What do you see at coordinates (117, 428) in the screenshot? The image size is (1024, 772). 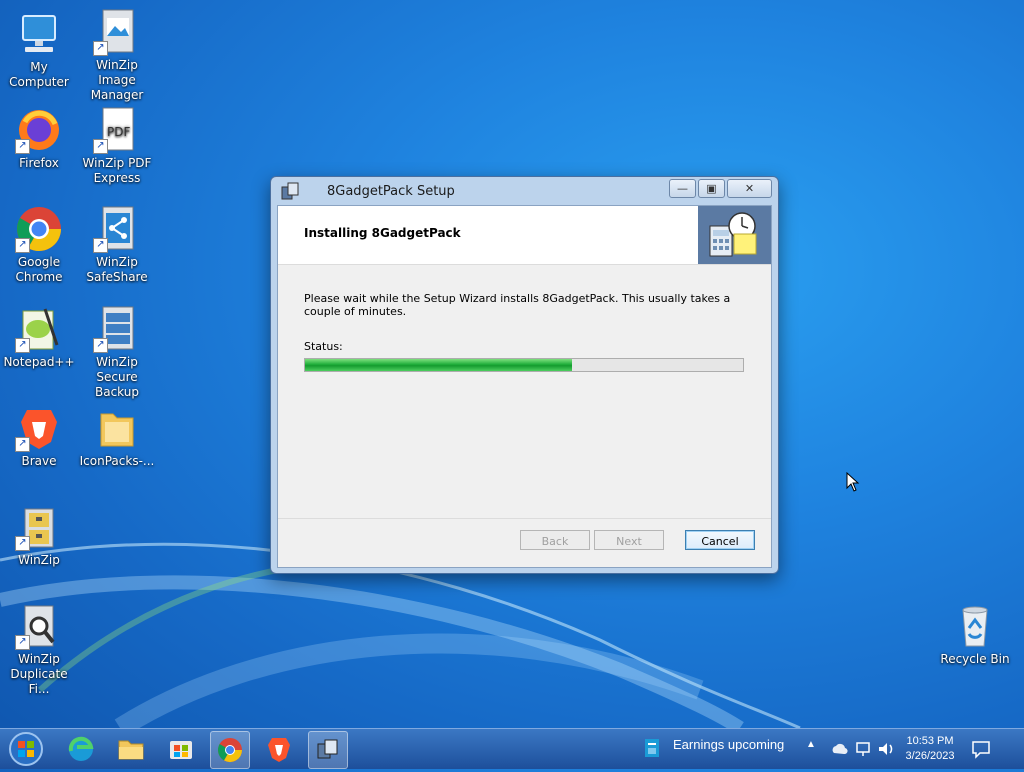 I see `folder-icon` at bounding box center [117, 428].